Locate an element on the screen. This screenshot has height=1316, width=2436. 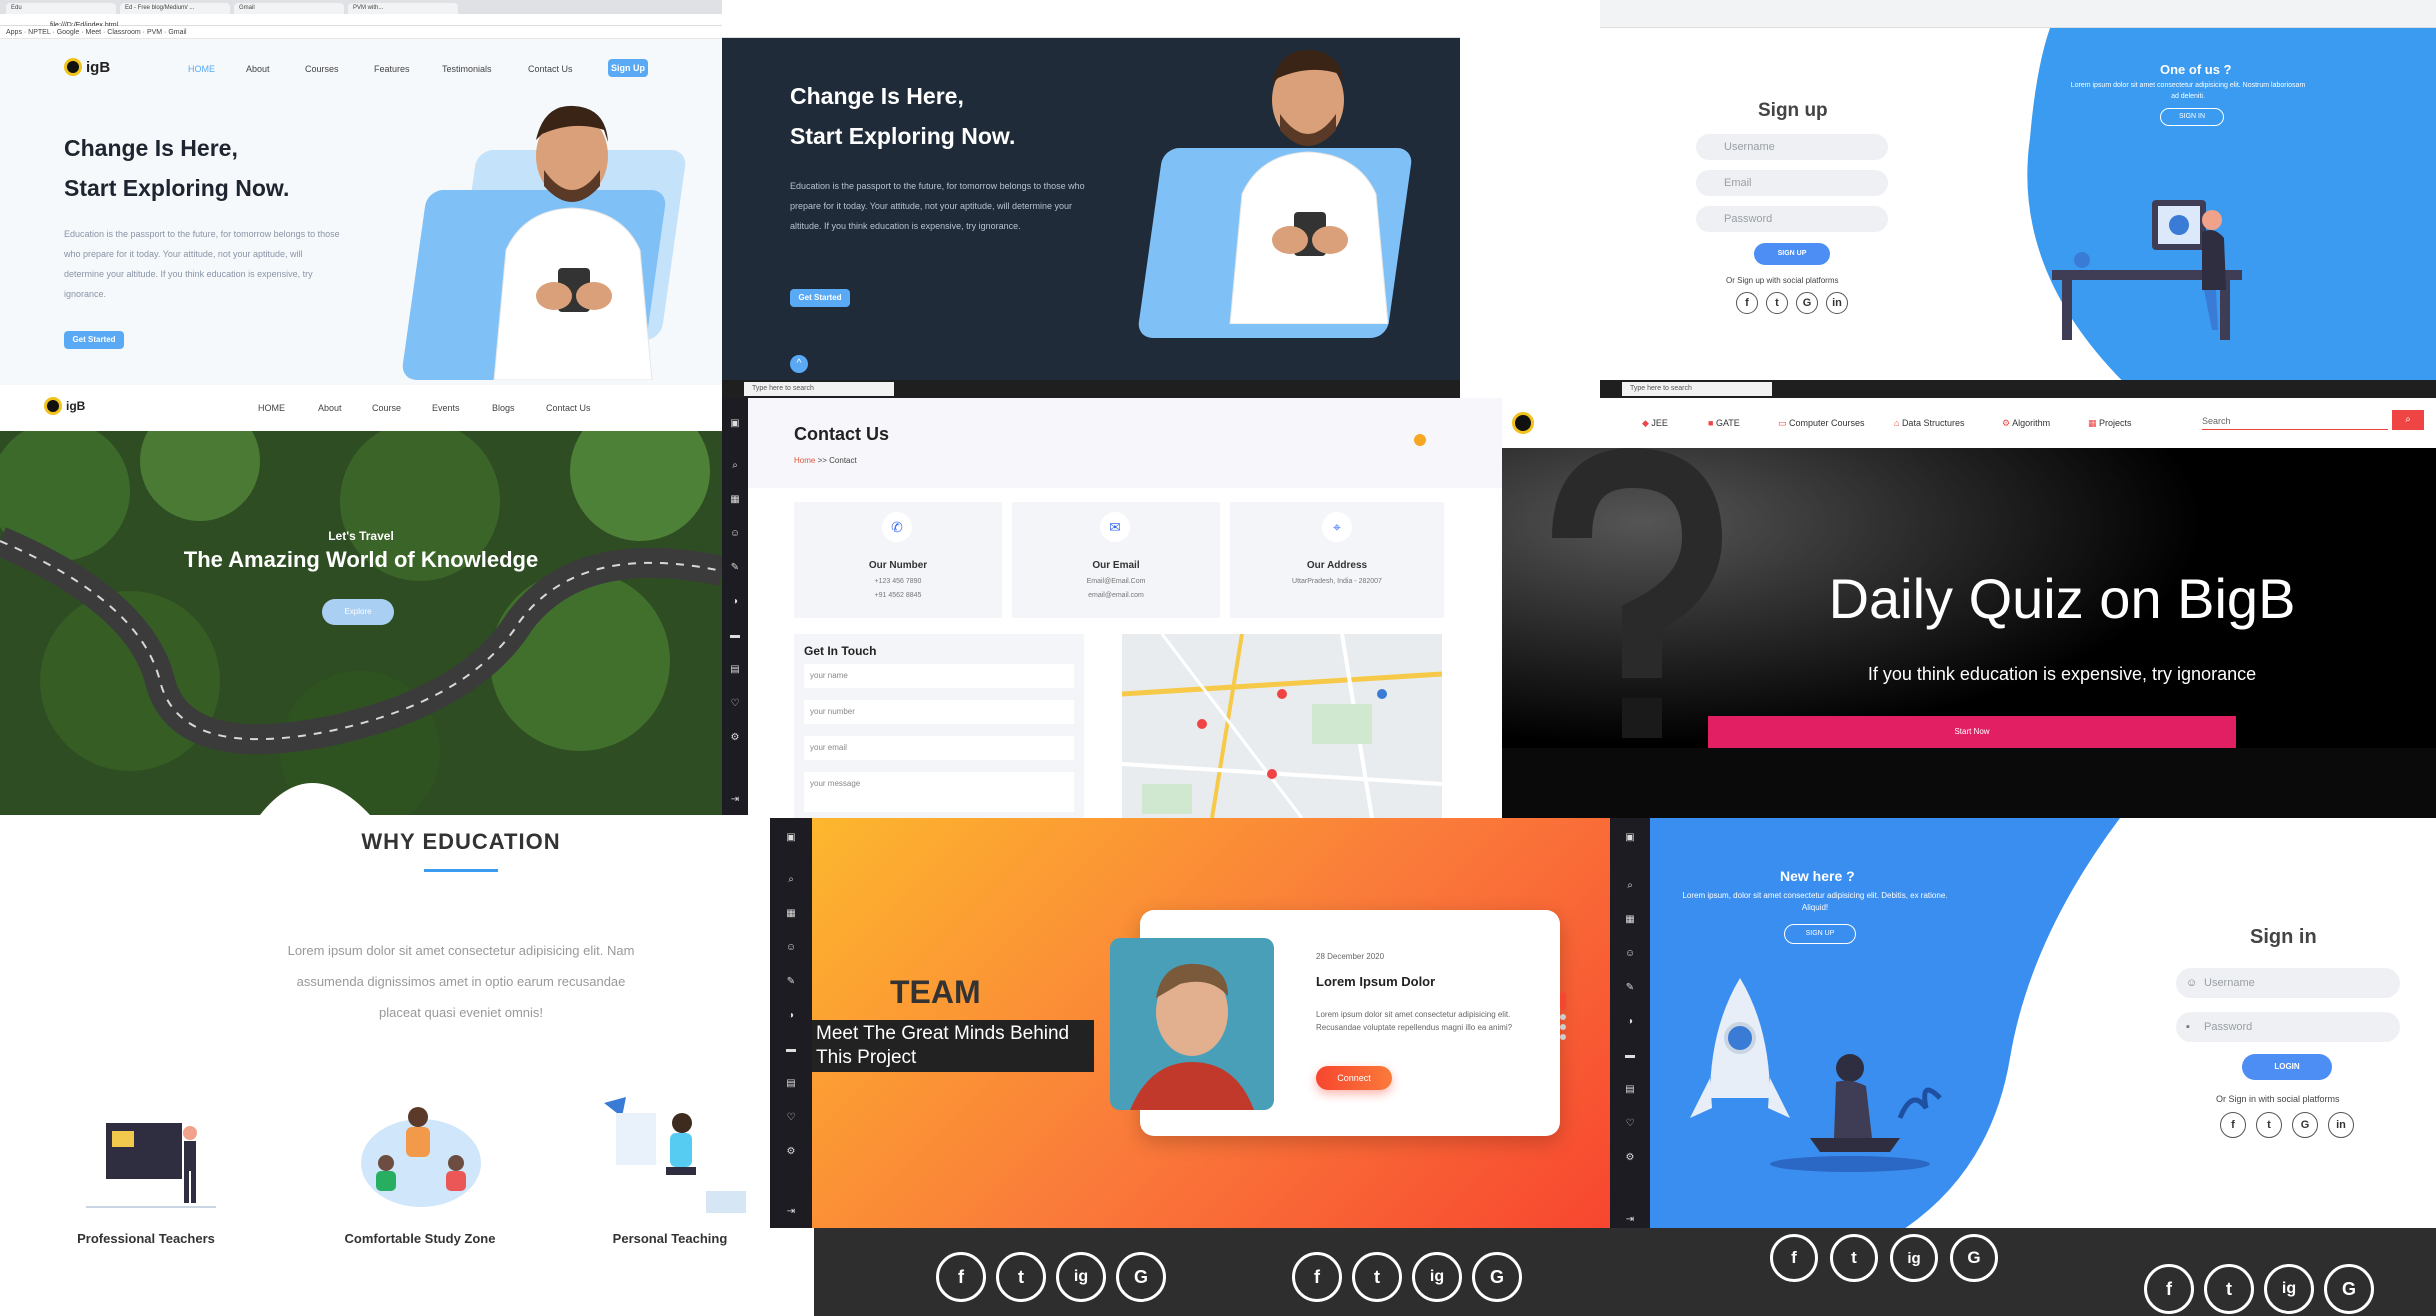
panel-signin-button: SIGN IN is located at coordinates (2192, 117).